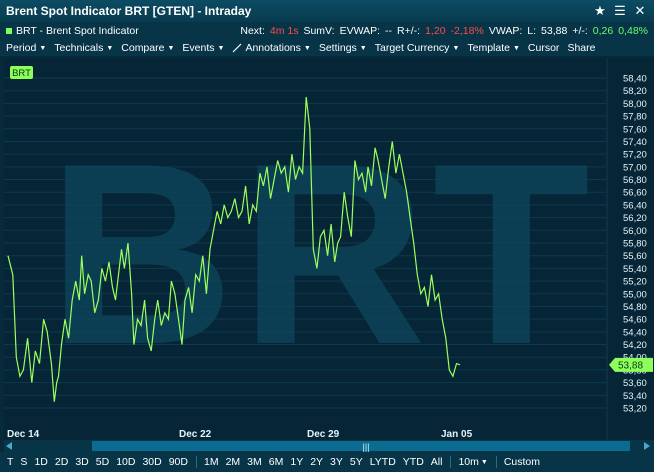 The width and height of the screenshot is (654, 472). Describe the element at coordinates (635, 345) in the screenshot. I see `y-tick-label: 54,20` at that location.